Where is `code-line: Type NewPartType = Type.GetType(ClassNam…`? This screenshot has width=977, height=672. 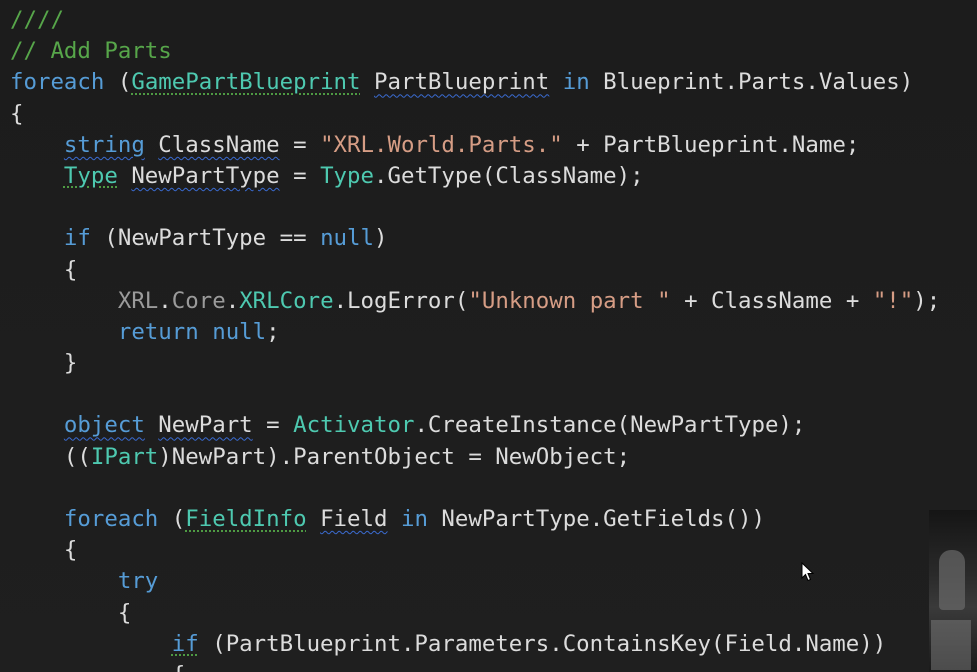 code-line: Type NewPartType = Type.GetType(ClassNam… is located at coordinates (475, 176).